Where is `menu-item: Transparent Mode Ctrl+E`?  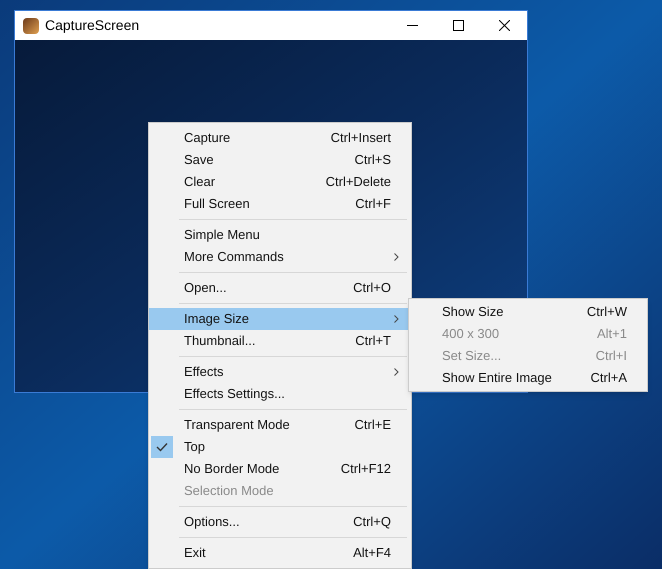 menu-item: Transparent Mode Ctrl+E is located at coordinates (280, 425).